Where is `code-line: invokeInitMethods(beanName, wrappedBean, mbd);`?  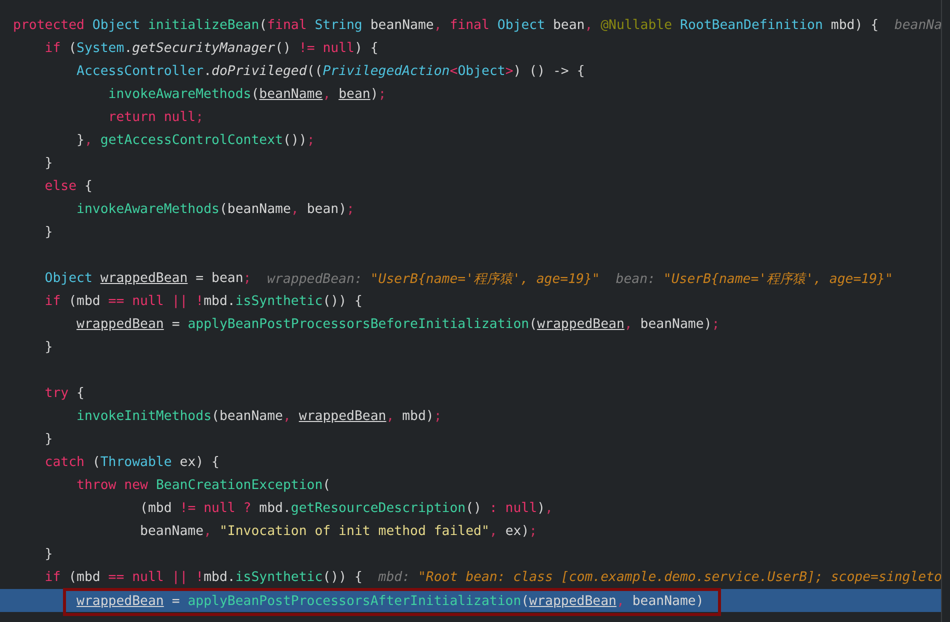
code-line: invokeInitMethods(beanName, wrappedBean, mbd); is located at coordinates (259, 416).